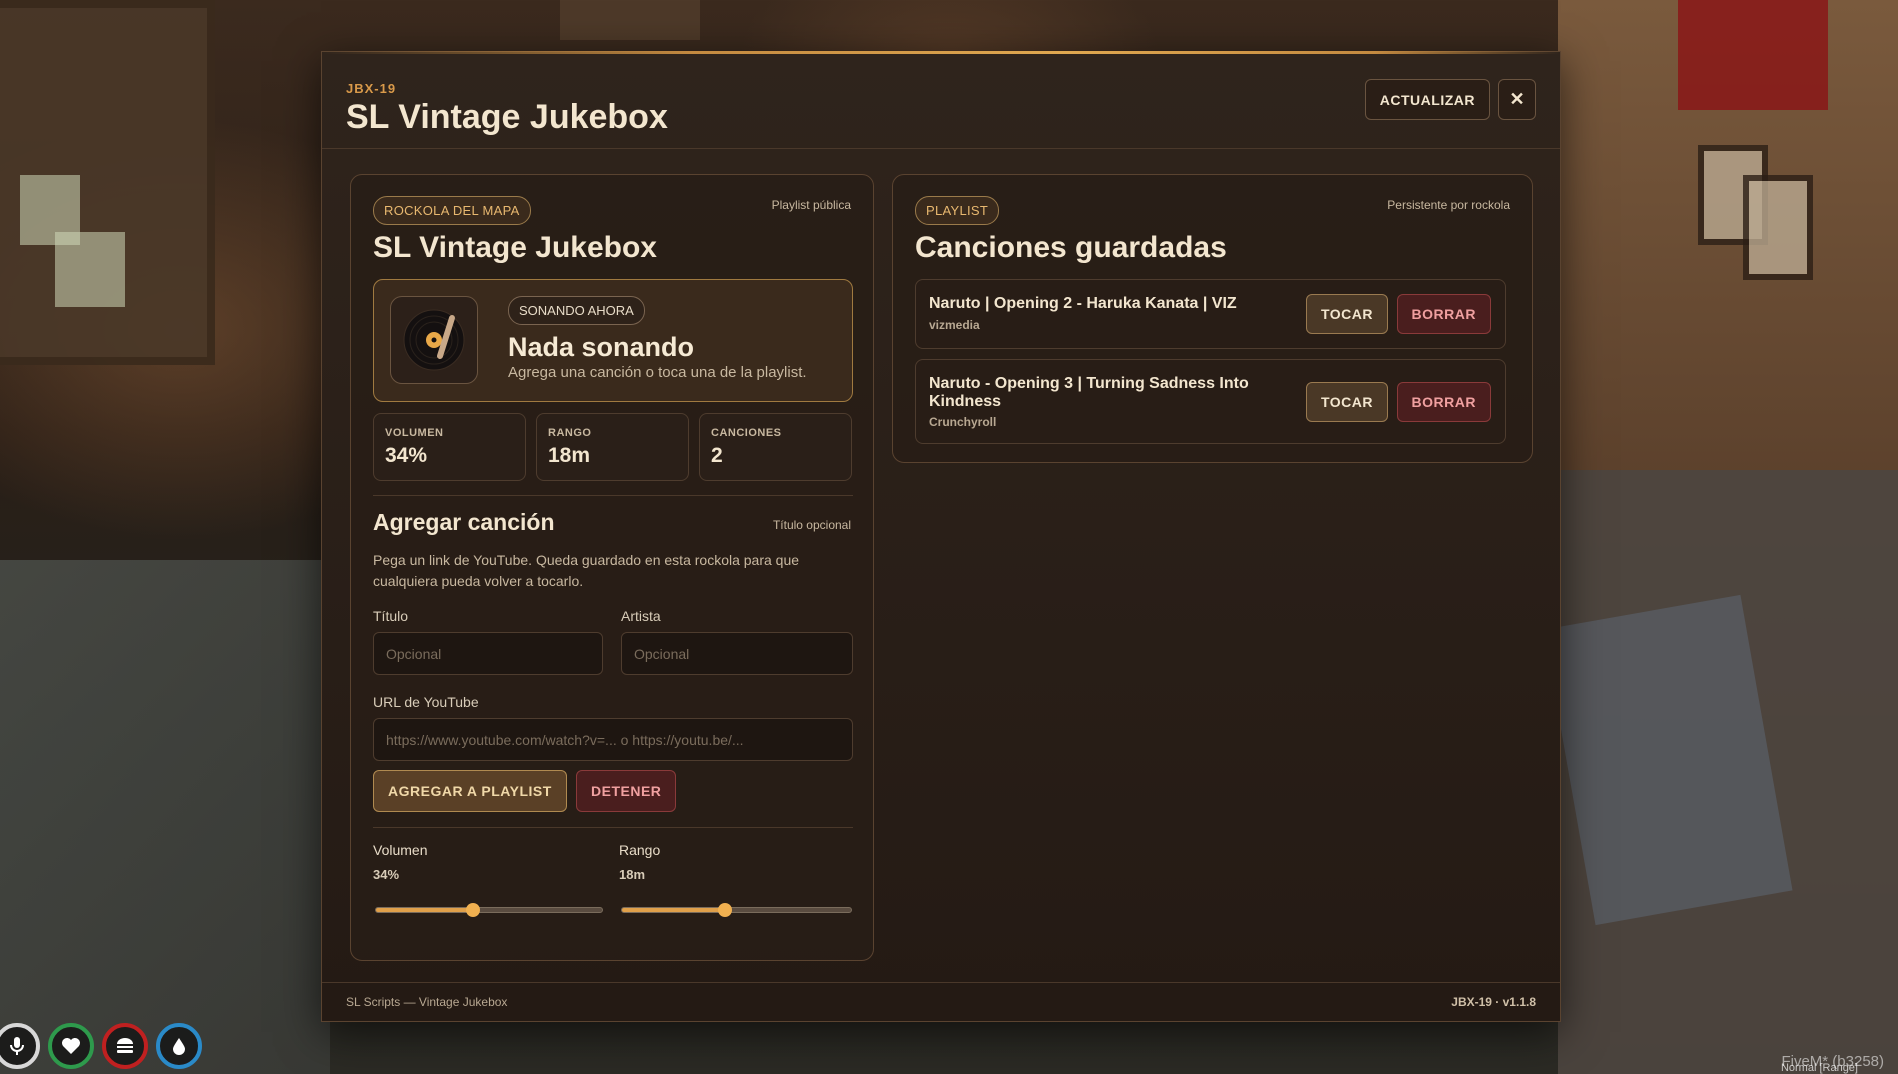  What do you see at coordinates (371, 88) in the screenshot?
I see `jukebox-code: JBX-19` at bounding box center [371, 88].